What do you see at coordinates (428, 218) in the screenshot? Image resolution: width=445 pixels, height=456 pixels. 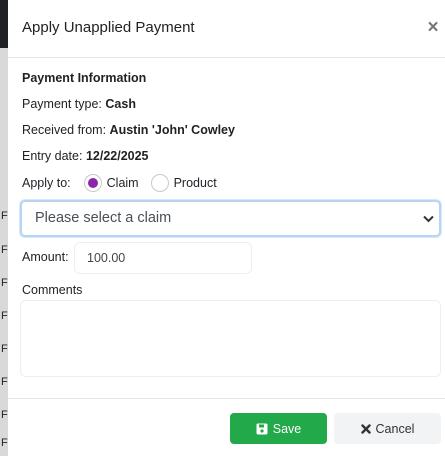 I see `chevron-down-icon` at bounding box center [428, 218].